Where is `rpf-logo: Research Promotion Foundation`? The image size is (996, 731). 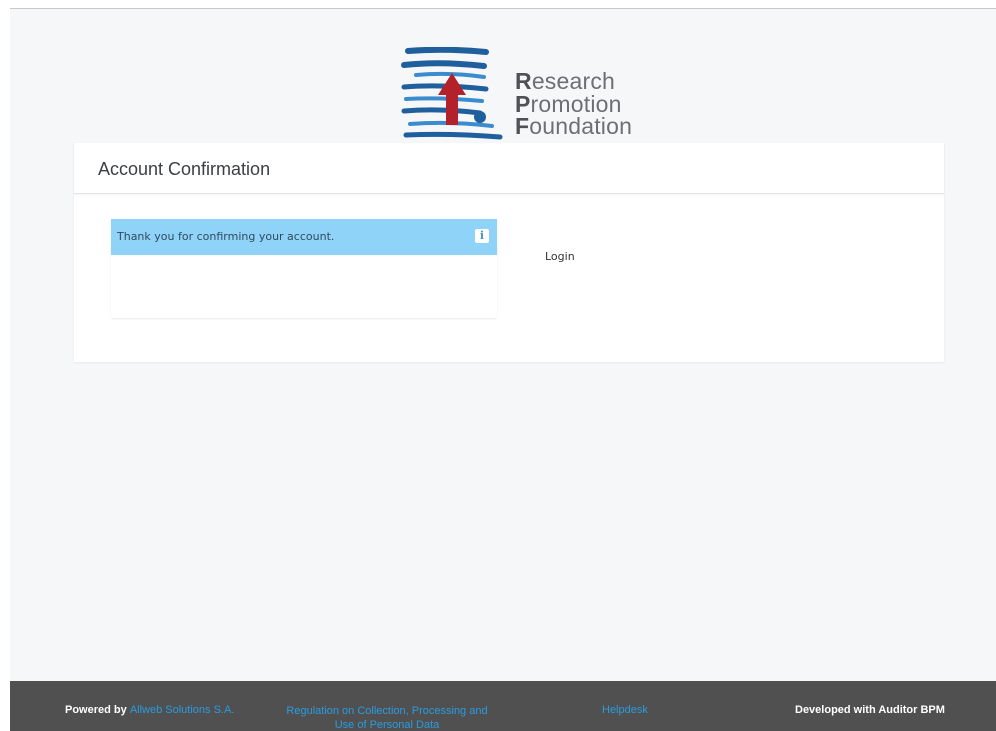
rpf-logo: Research Promotion Foundation is located at coordinates (516, 93).